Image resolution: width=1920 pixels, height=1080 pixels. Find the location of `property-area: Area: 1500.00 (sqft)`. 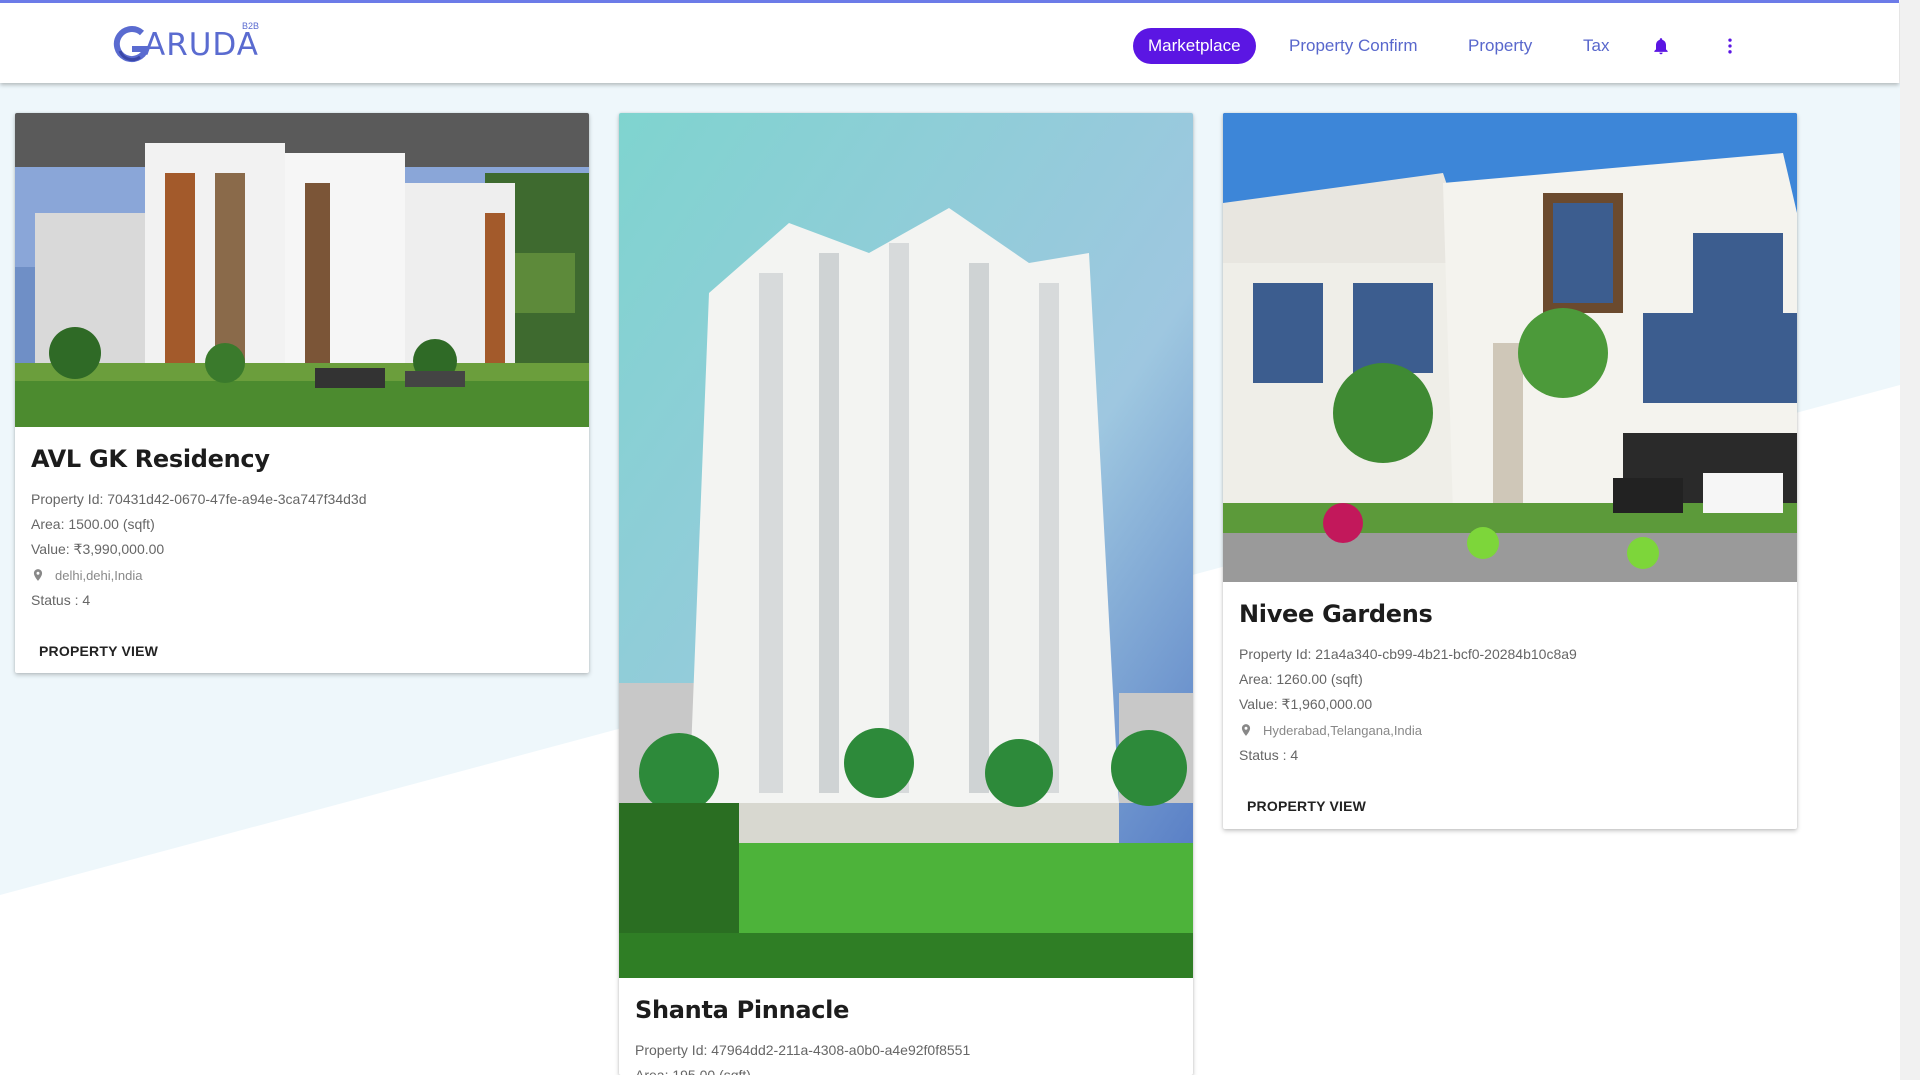

property-area: Area: 1500.00 (sqft) is located at coordinates (93, 524).